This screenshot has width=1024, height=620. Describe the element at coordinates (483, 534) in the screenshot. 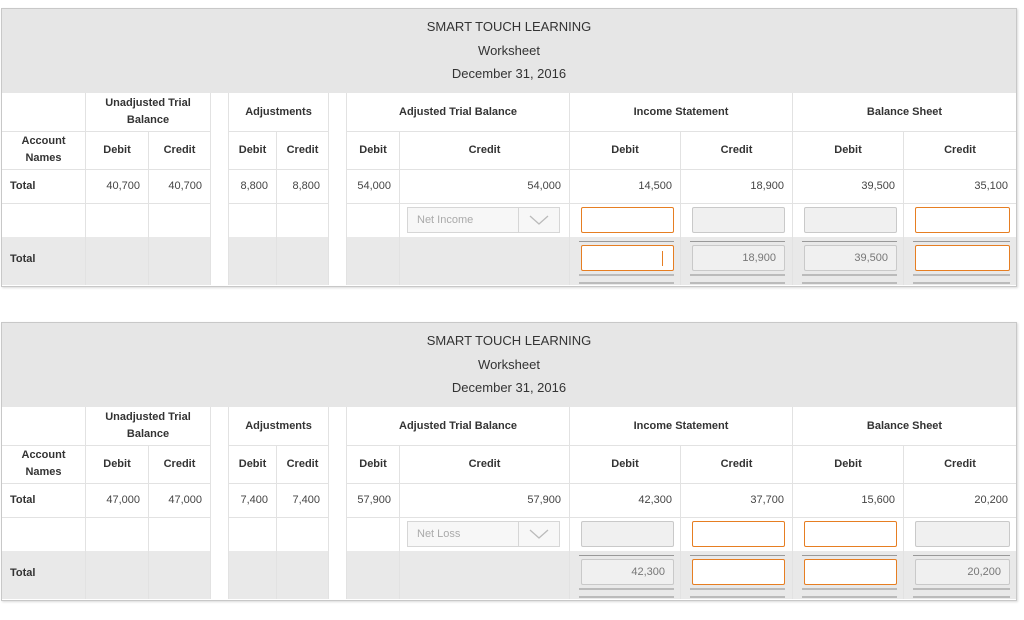

I see `net-result-dropdown: Net Loss` at that location.